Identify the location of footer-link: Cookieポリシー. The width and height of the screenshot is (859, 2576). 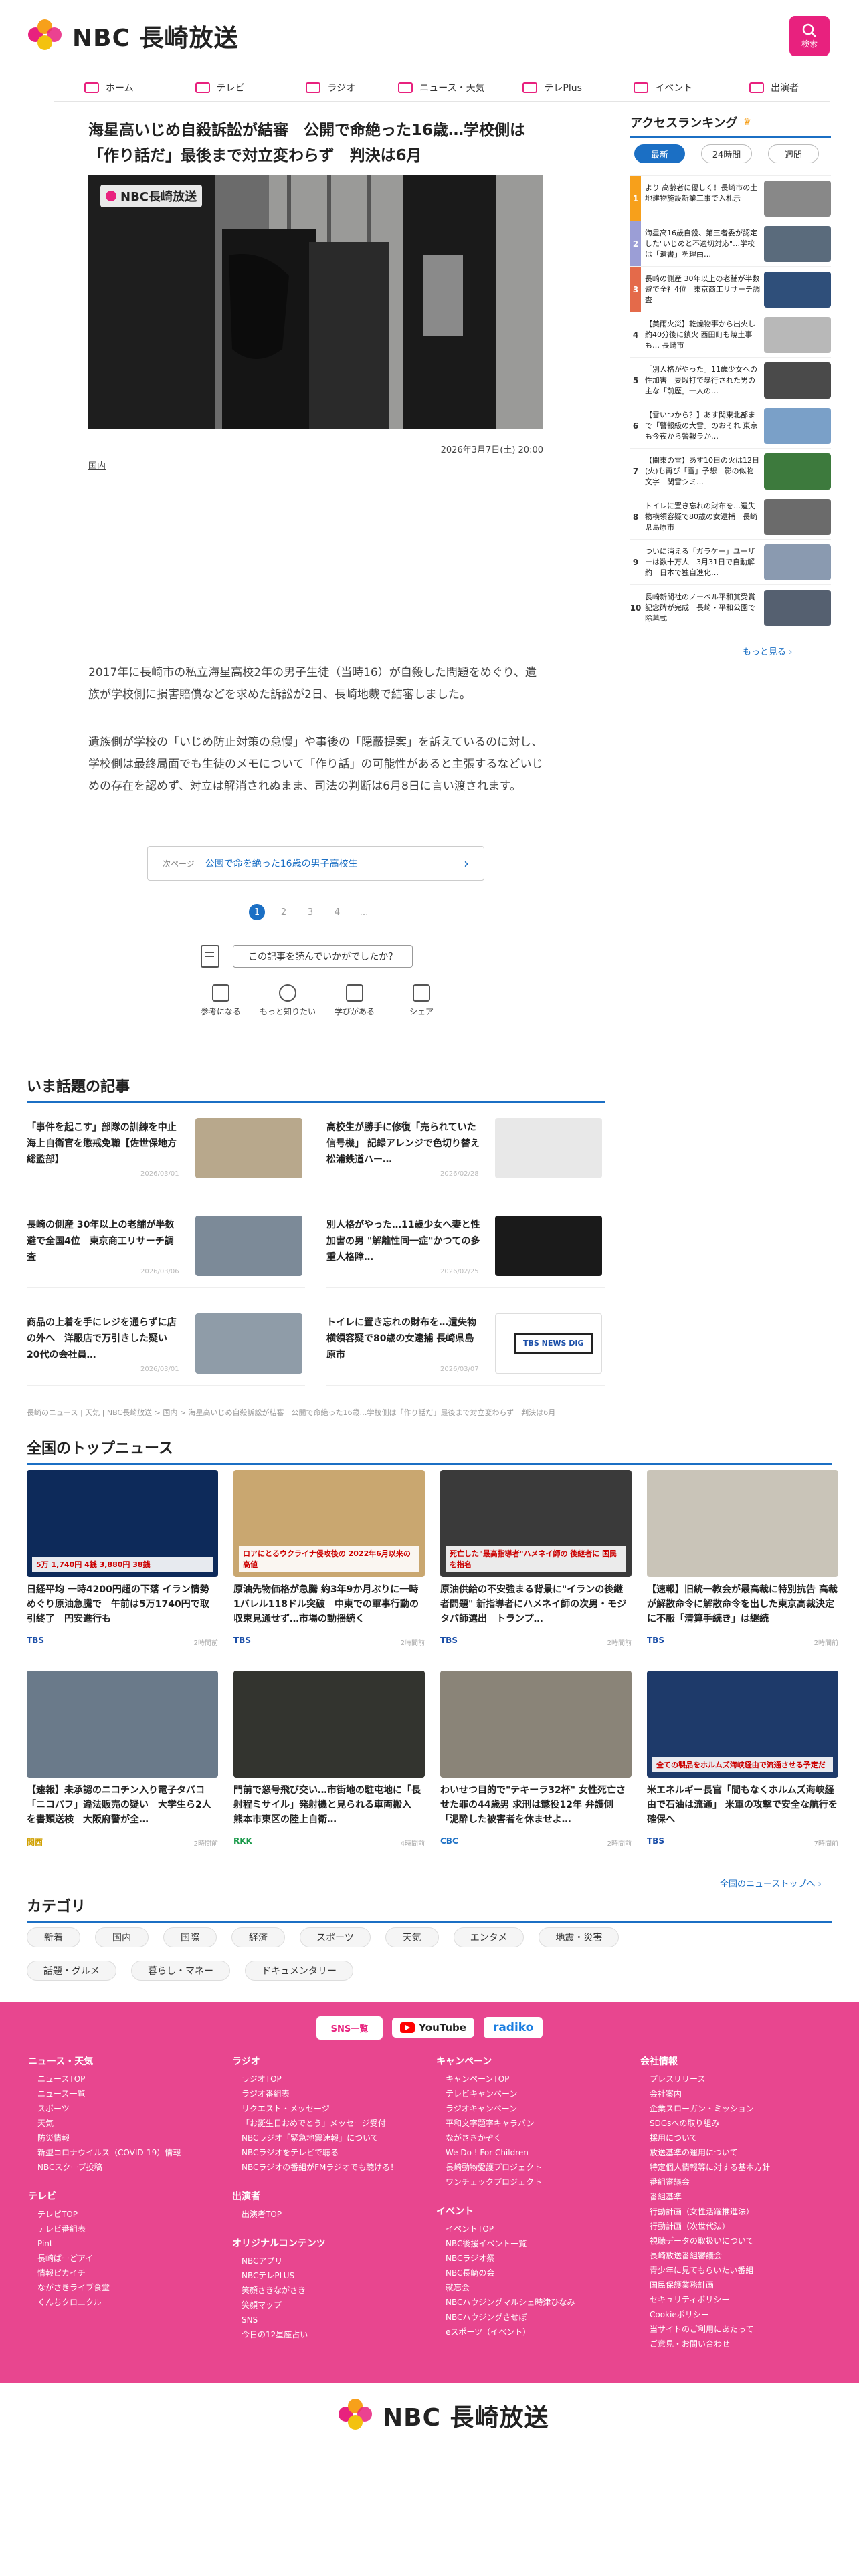
(737, 2314).